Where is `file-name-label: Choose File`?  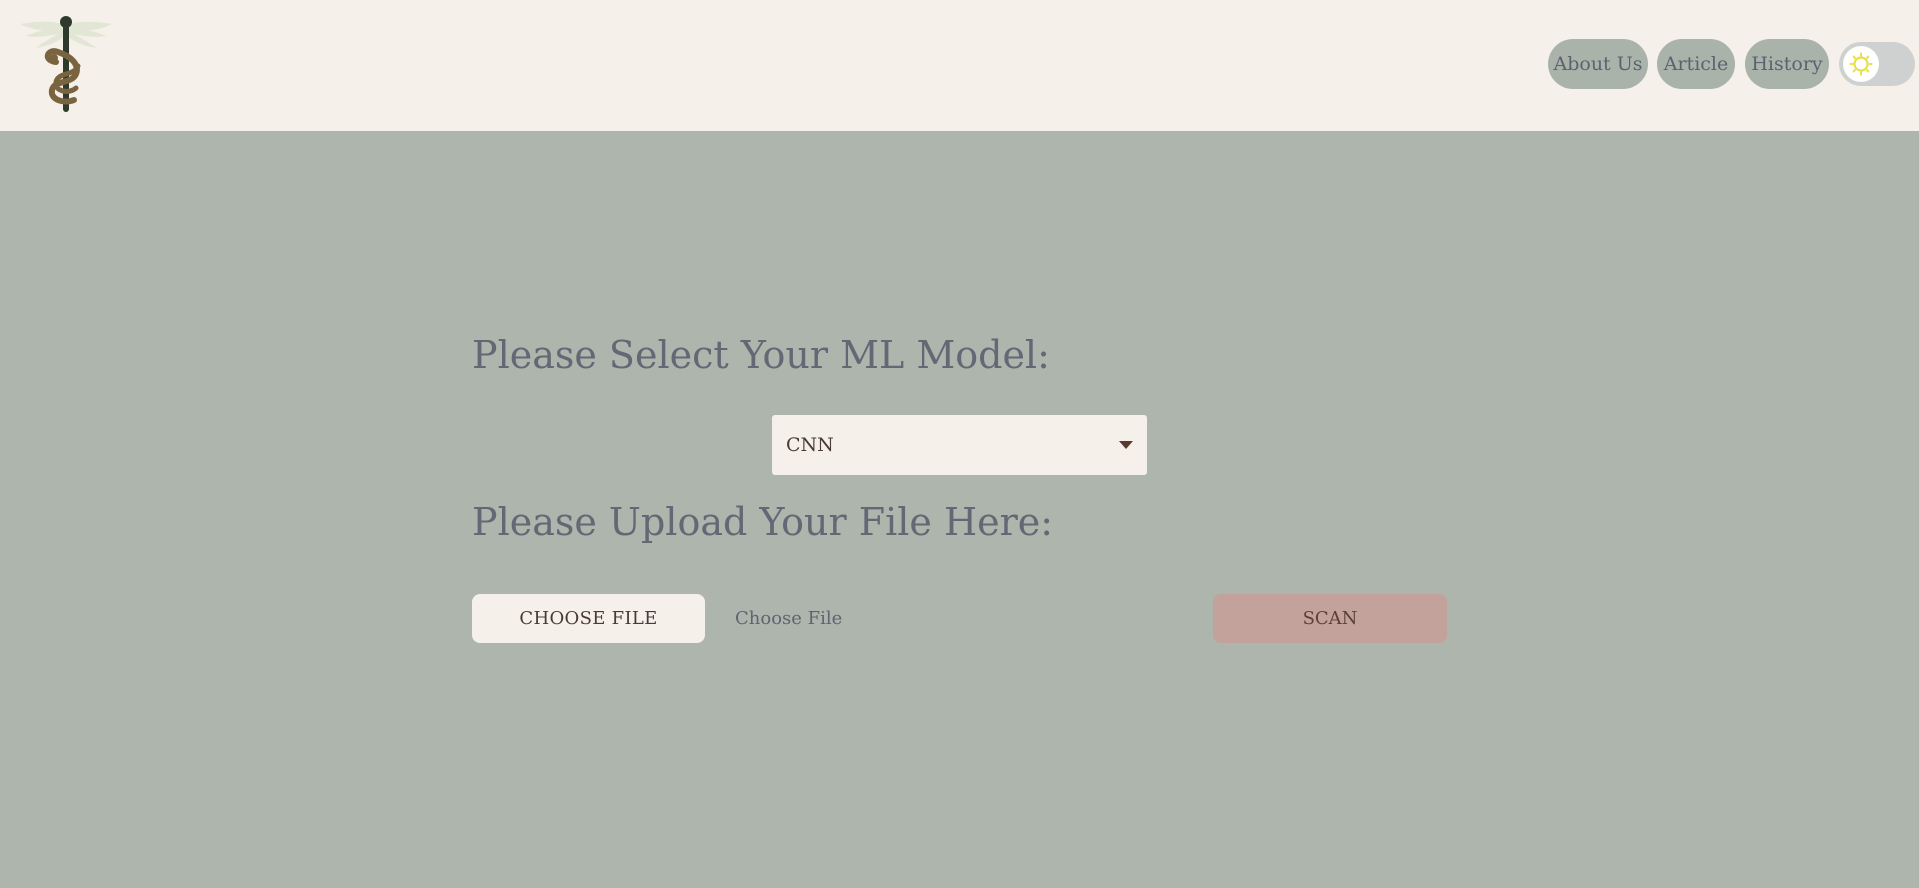 file-name-label: Choose File is located at coordinates (789, 618).